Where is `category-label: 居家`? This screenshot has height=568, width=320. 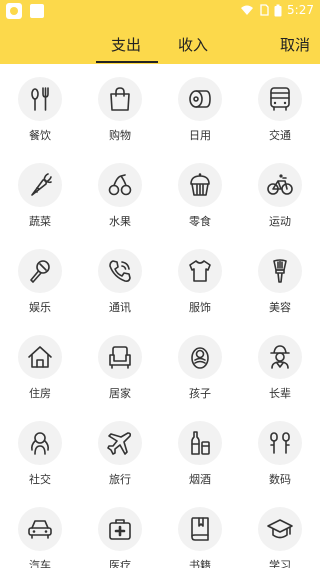 category-label: 居家 is located at coordinates (120, 393).